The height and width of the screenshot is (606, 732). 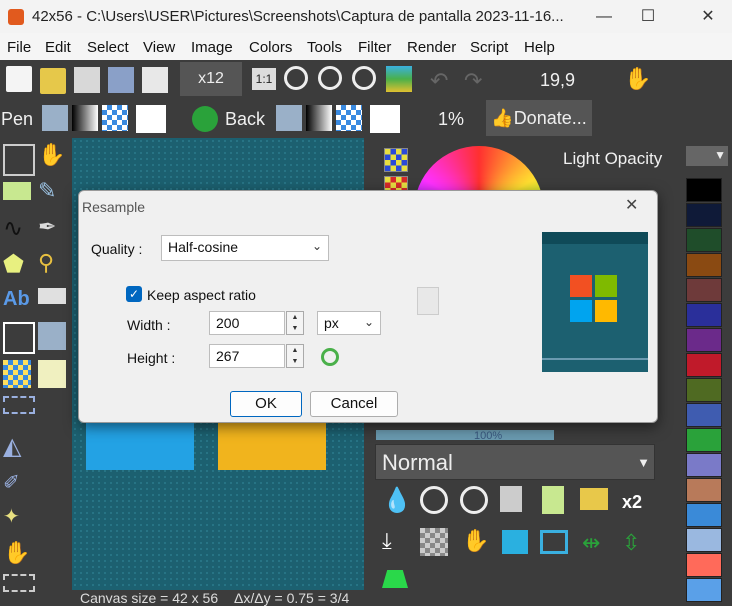 I want to click on zoom-fit-icon, so click(x=364, y=78).